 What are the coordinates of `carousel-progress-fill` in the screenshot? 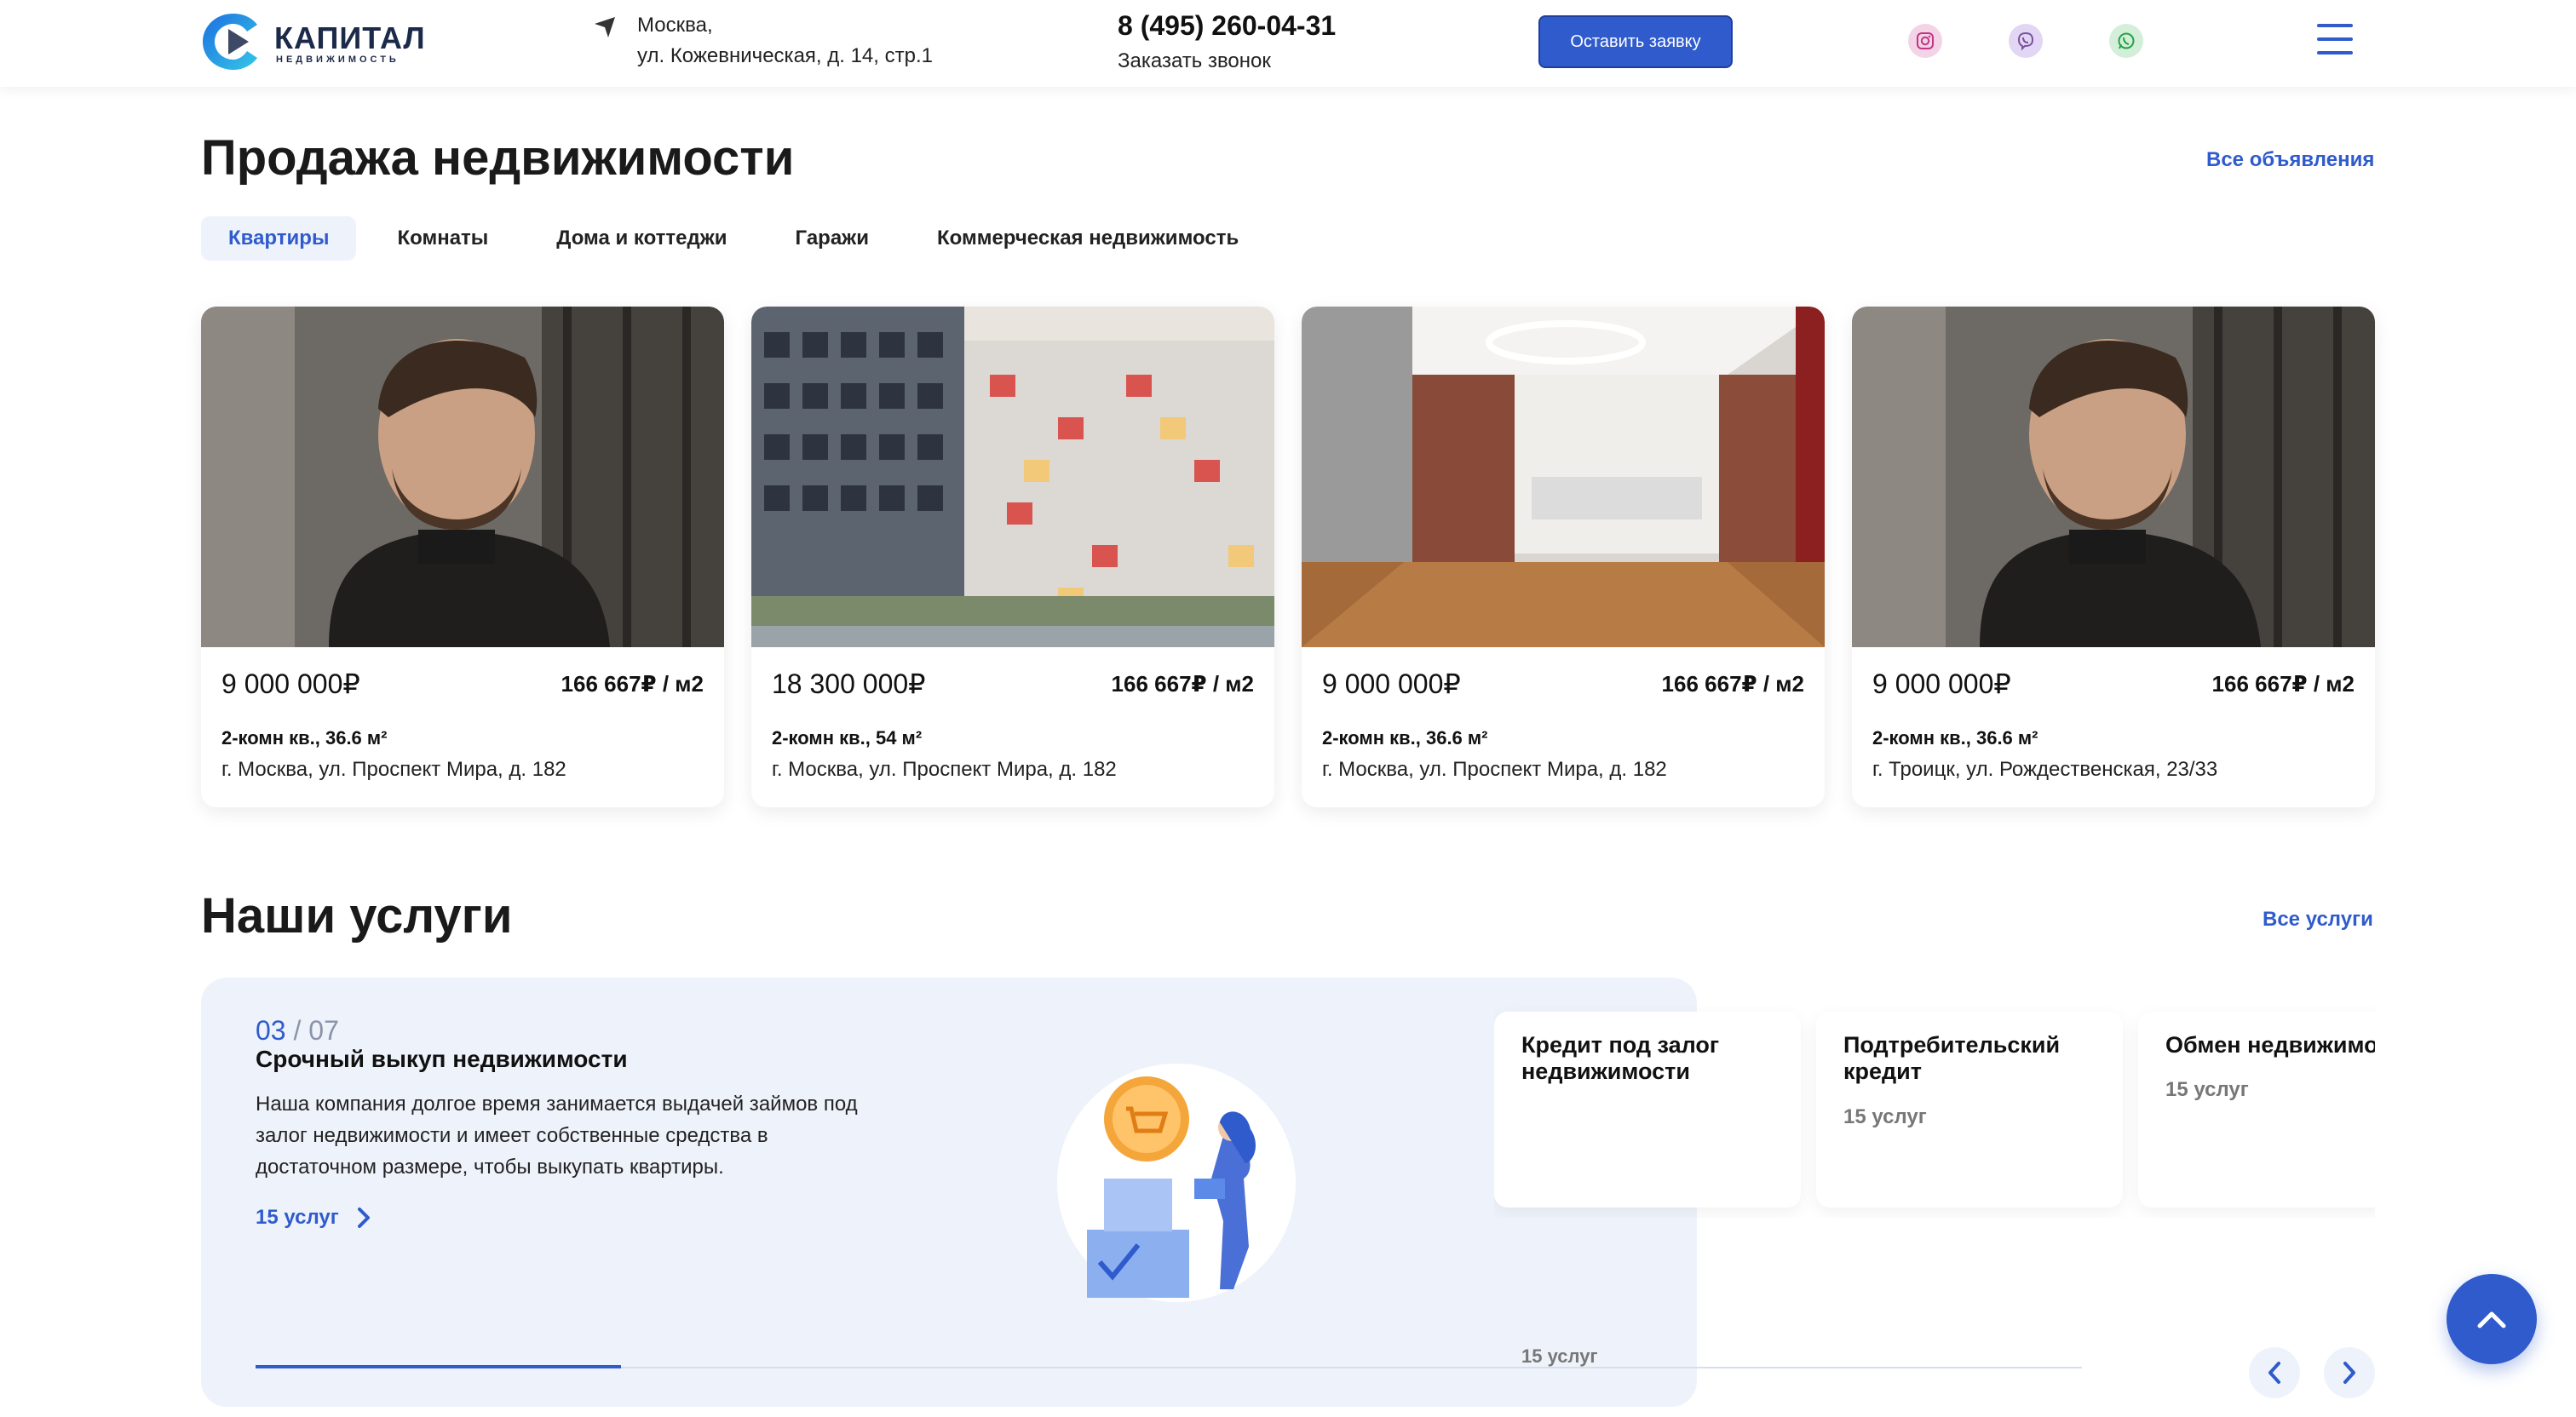 It's located at (439, 1366).